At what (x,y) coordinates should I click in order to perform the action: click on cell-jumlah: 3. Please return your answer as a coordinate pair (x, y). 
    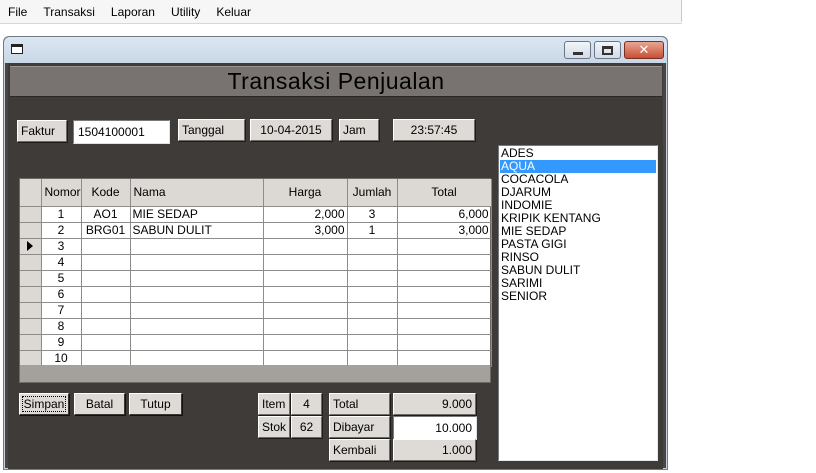
    Looking at the image, I should click on (372, 214).